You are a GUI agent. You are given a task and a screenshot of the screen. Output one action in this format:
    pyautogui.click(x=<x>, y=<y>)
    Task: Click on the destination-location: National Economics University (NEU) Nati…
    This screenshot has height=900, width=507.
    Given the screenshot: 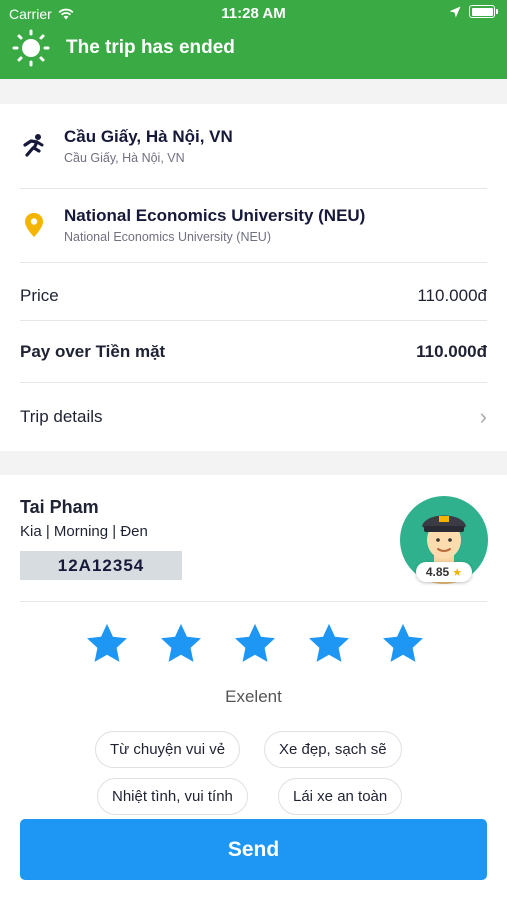 What is the action you would take?
    pyautogui.click(x=253, y=225)
    